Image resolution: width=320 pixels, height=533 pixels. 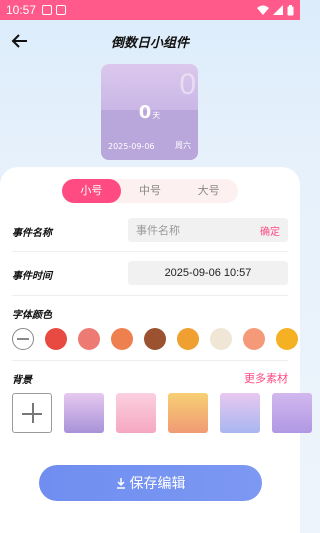 I want to click on tab-large: 大号, so click(x=208, y=191).